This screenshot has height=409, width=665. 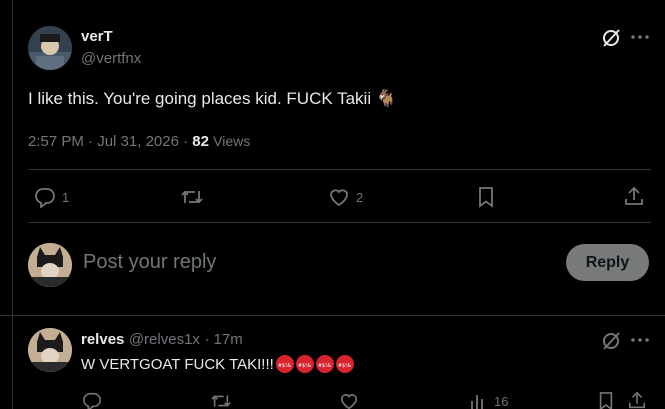 I want to click on reply-text: W VERTGOAT FUCK TAKI!!!, so click(x=217, y=364).